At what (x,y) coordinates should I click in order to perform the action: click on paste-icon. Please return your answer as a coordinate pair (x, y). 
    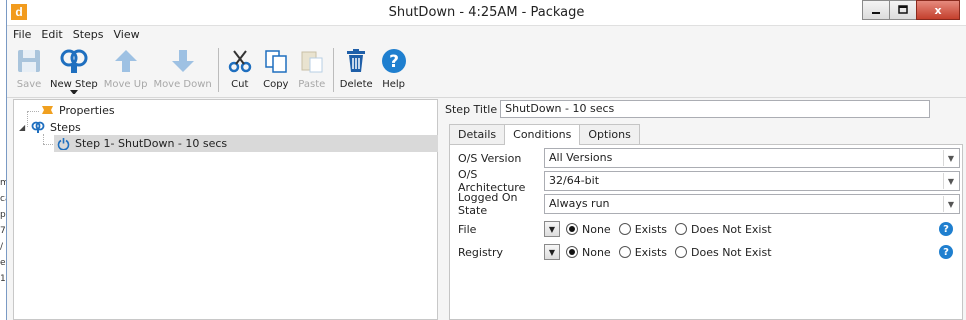
    Looking at the image, I should click on (312, 62).